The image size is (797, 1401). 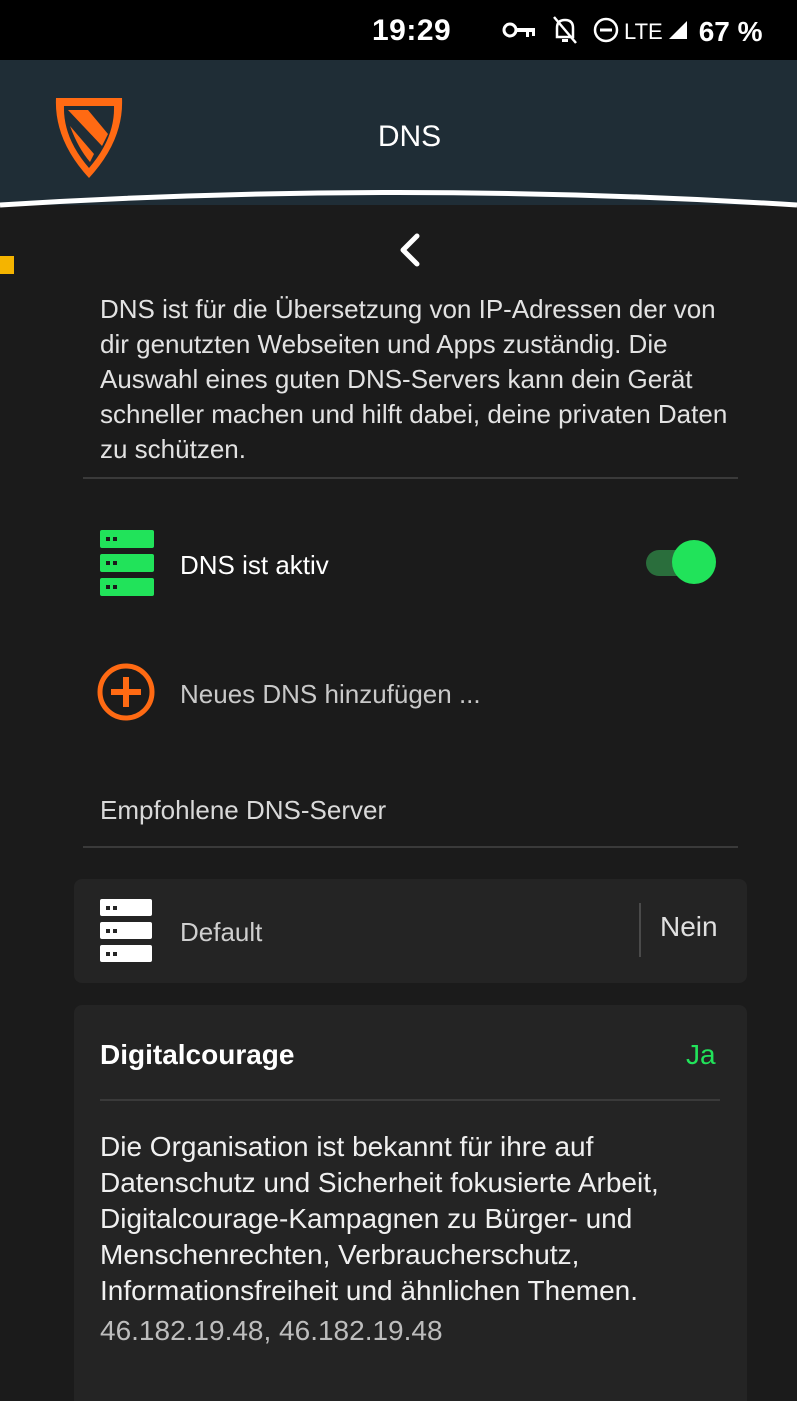 I want to click on network-type: LTE, so click(x=643, y=31).